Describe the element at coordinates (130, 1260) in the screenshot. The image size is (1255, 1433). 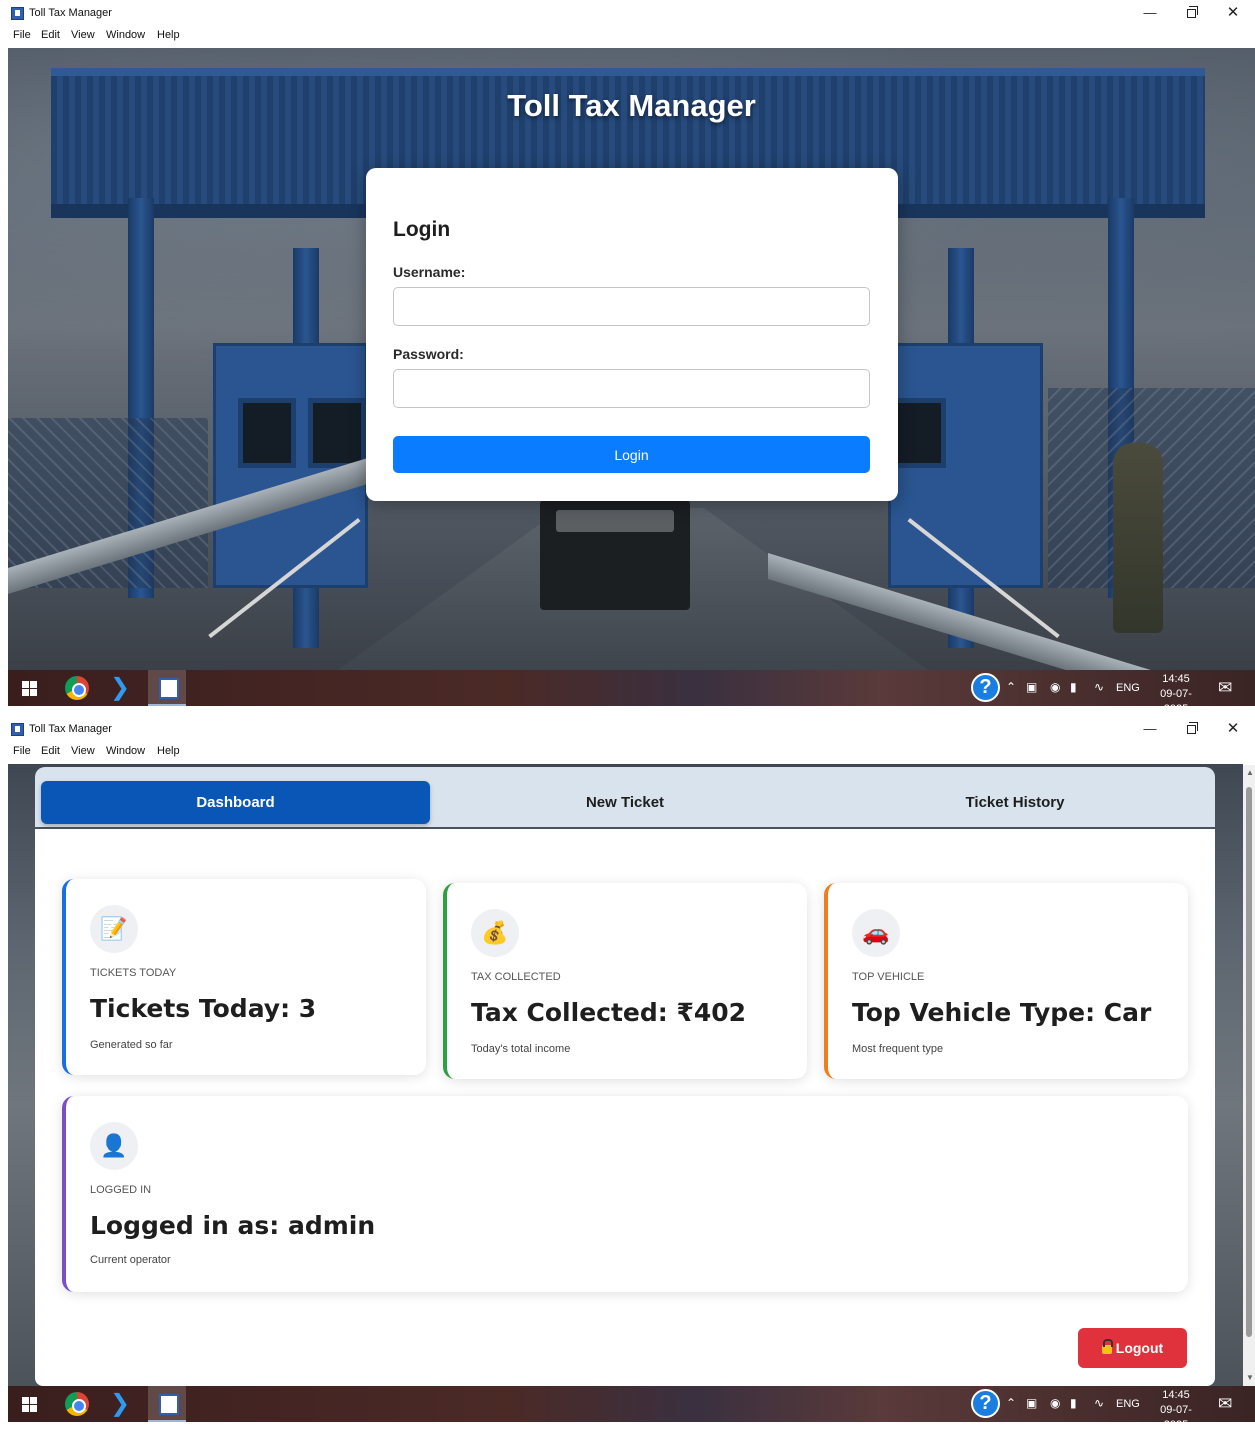
I see `card-subtext: Current operator` at that location.